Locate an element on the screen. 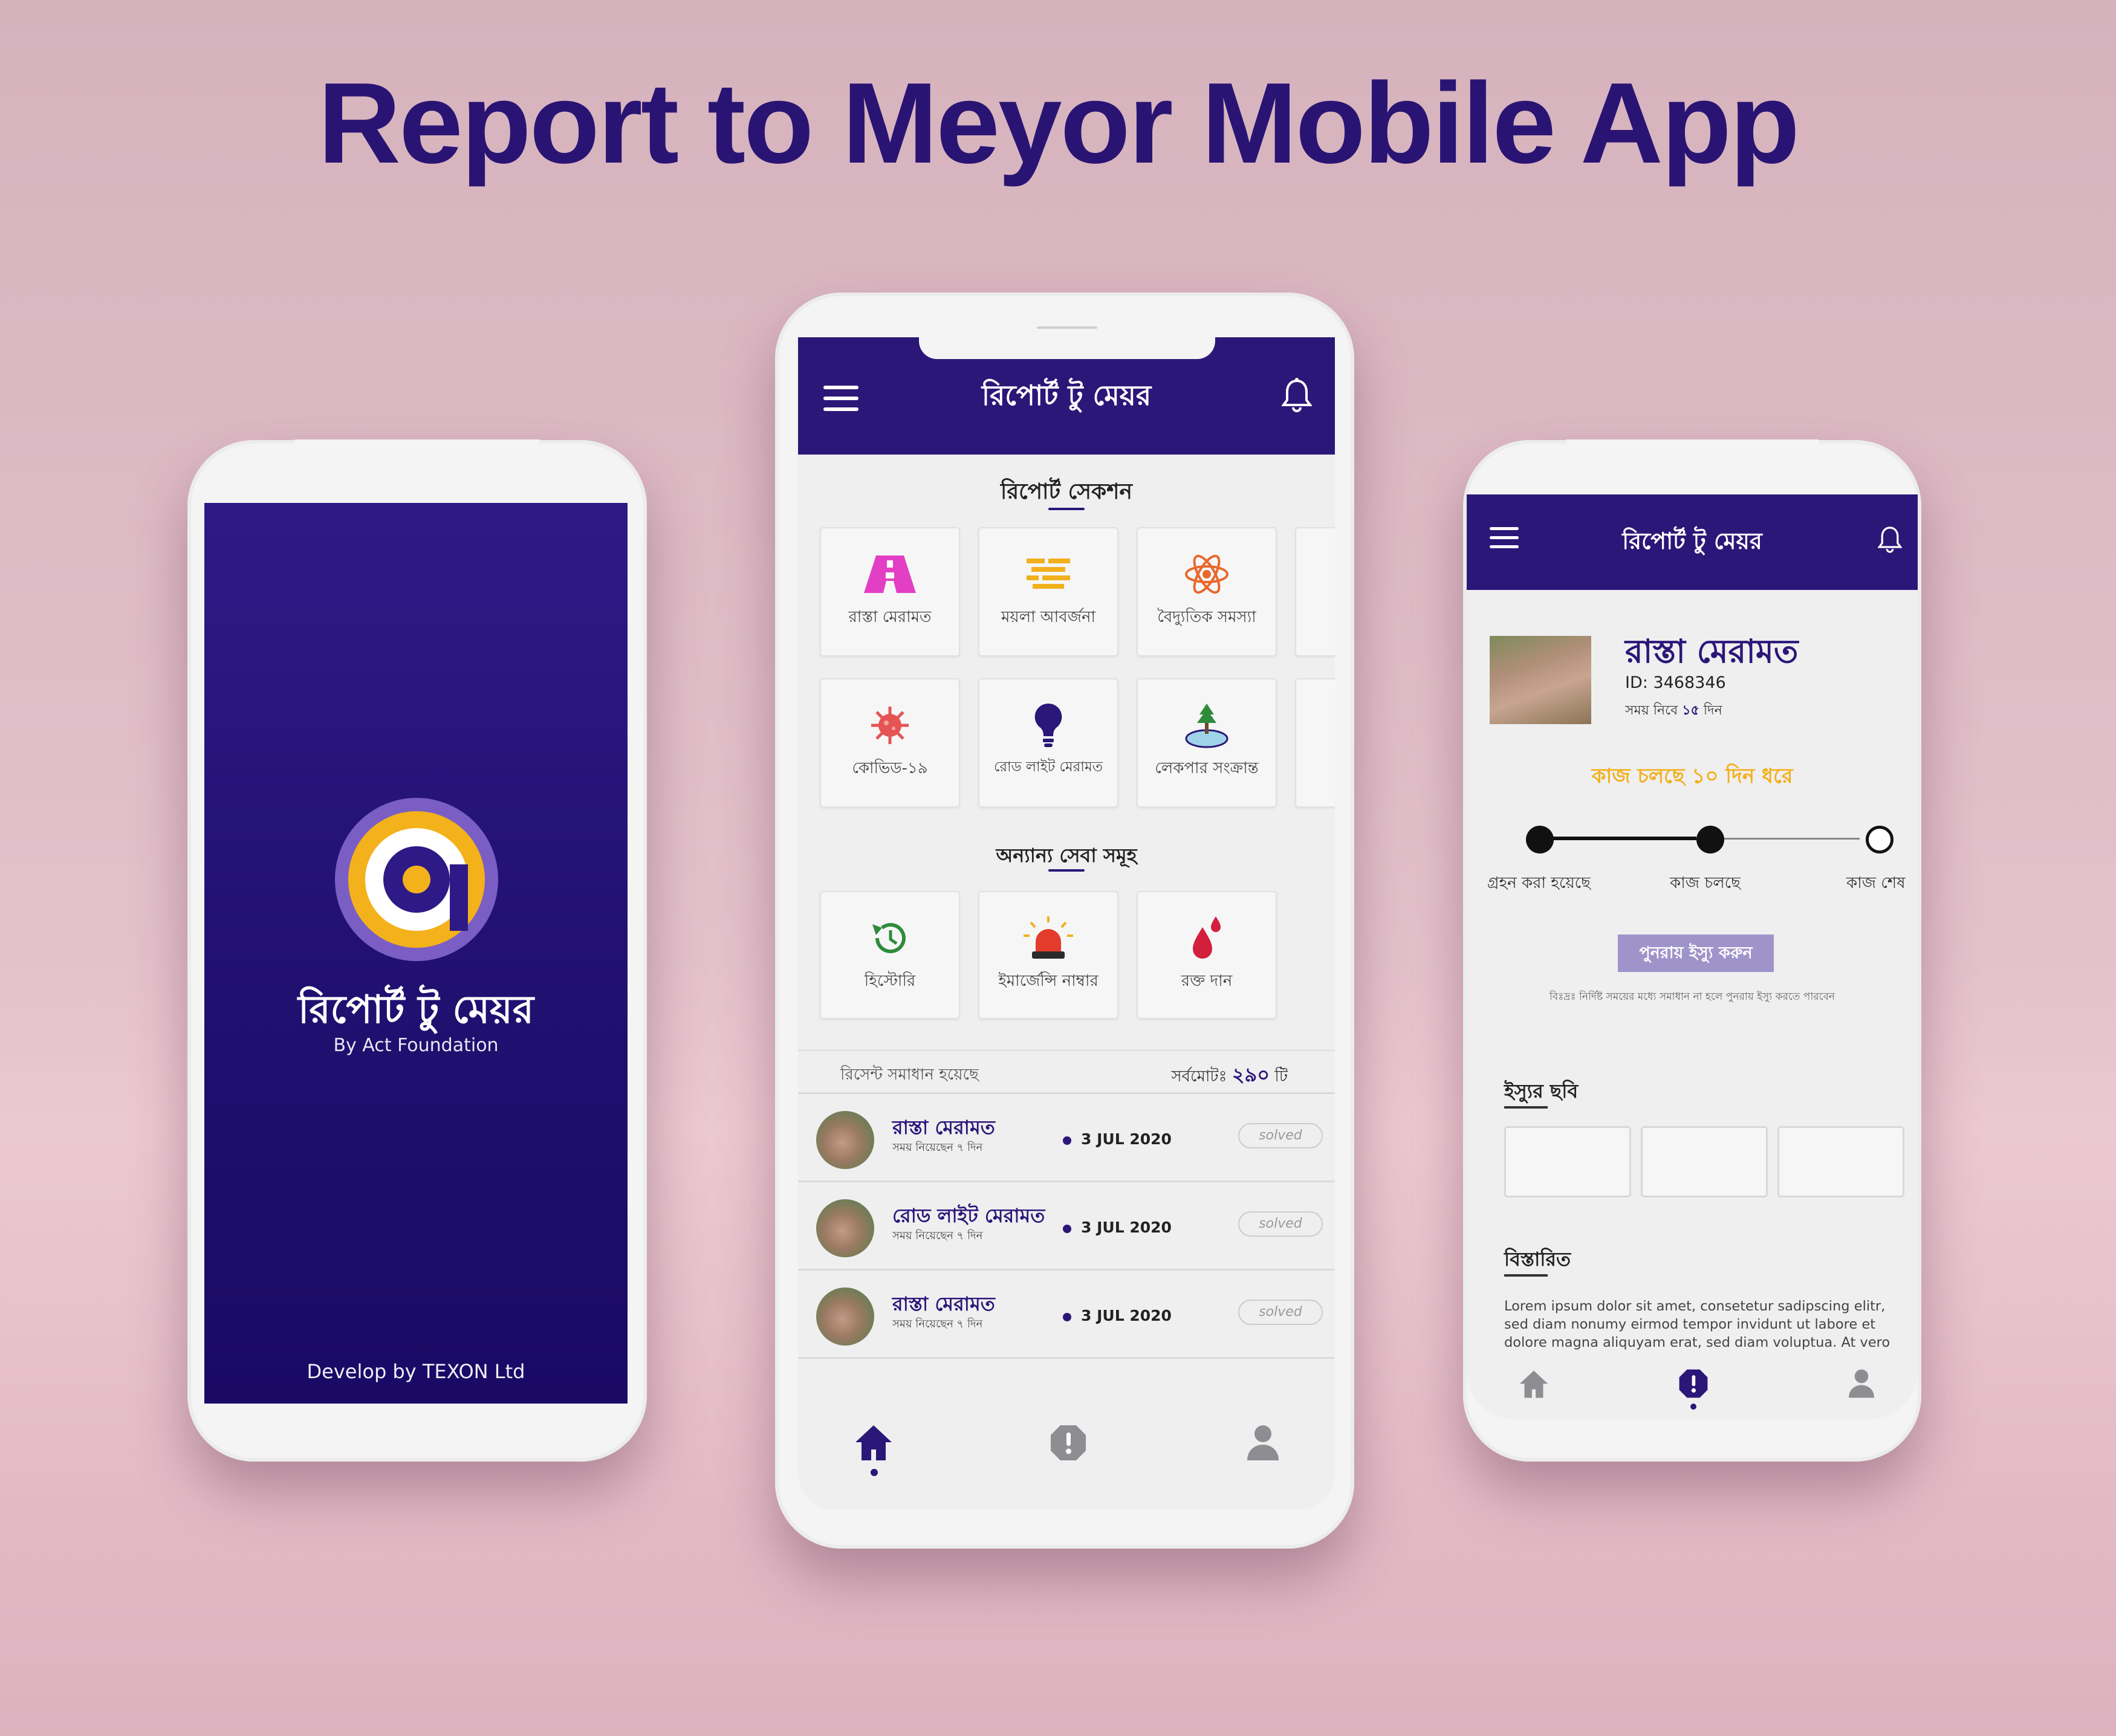 The image size is (2116, 1736). tile-label: রাস্তা মেরামত is located at coordinates (890, 617).